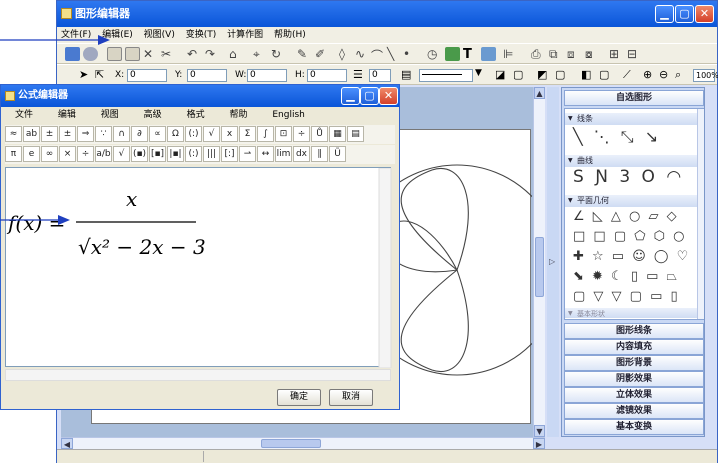 The width and height of the screenshot is (718, 463). What do you see at coordinates (378, 55) in the screenshot?
I see `polyline-icon: ⌒` at bounding box center [378, 55].